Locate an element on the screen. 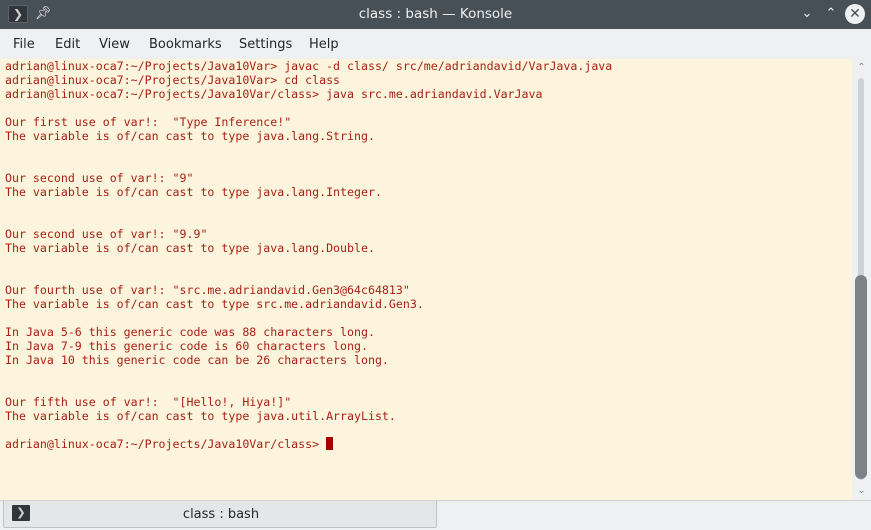 The image size is (871, 530). scroll-up-icon: ⌃ is located at coordinates (861, 68).